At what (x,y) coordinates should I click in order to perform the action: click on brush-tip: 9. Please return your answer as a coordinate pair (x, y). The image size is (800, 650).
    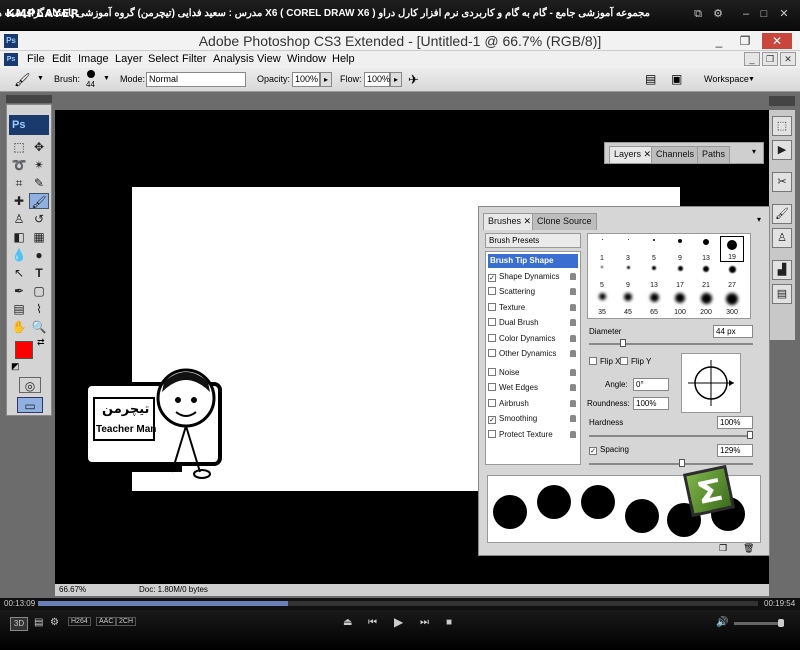
    Looking at the image, I should click on (628, 276).